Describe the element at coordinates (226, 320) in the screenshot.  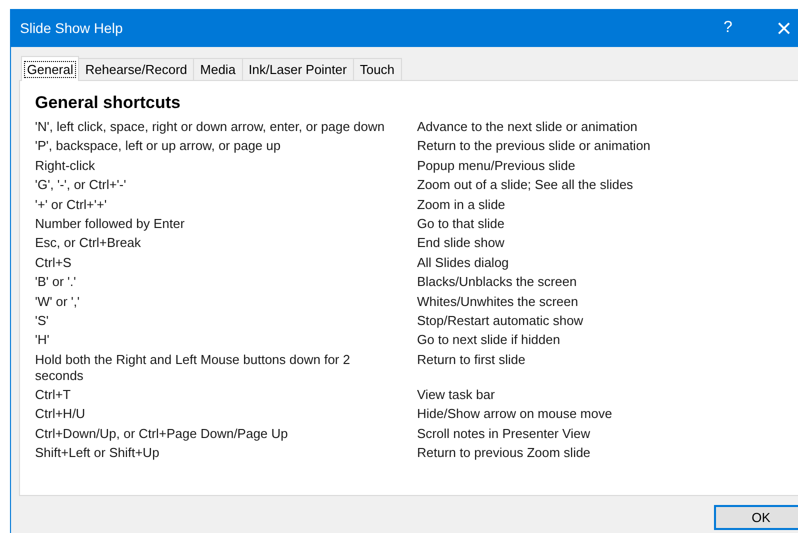
I see `shortcut-keys: 'S'` at that location.